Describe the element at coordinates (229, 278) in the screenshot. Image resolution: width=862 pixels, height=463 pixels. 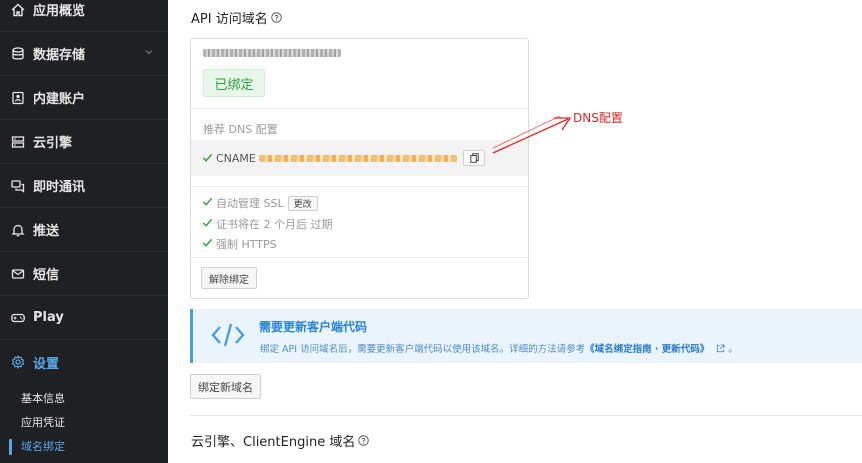
I see `unbind-button: 解除绑定` at that location.